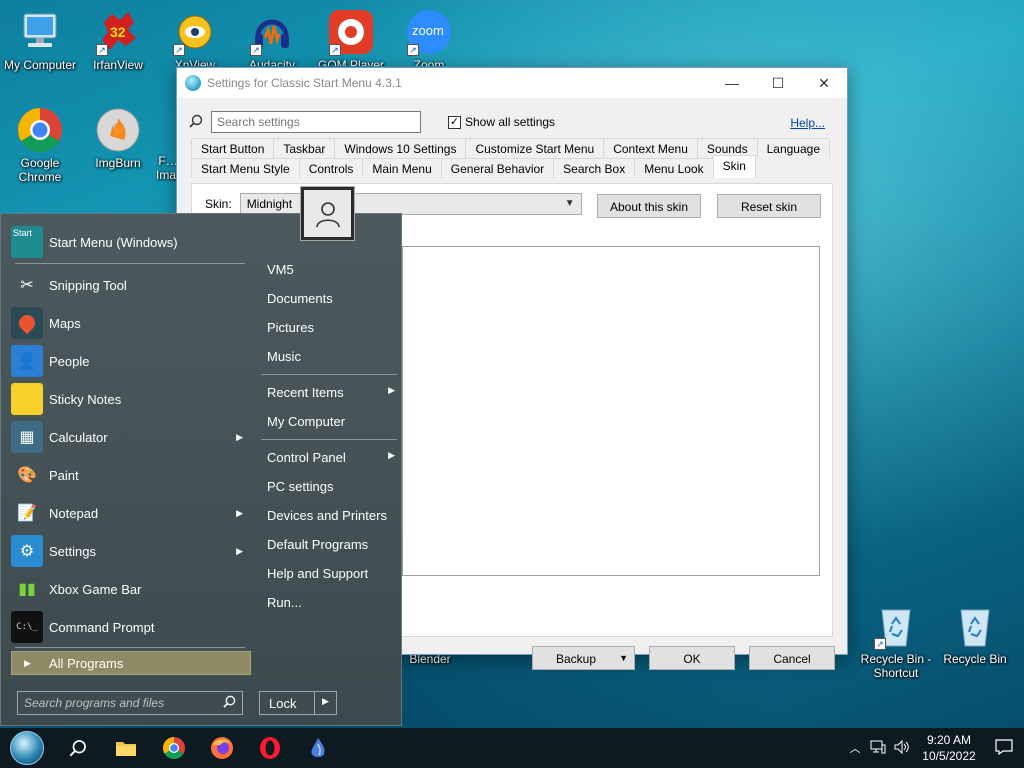 The image size is (1024, 768). Describe the element at coordinates (331, 298) in the screenshot. I see `place-documents: Documents` at that location.